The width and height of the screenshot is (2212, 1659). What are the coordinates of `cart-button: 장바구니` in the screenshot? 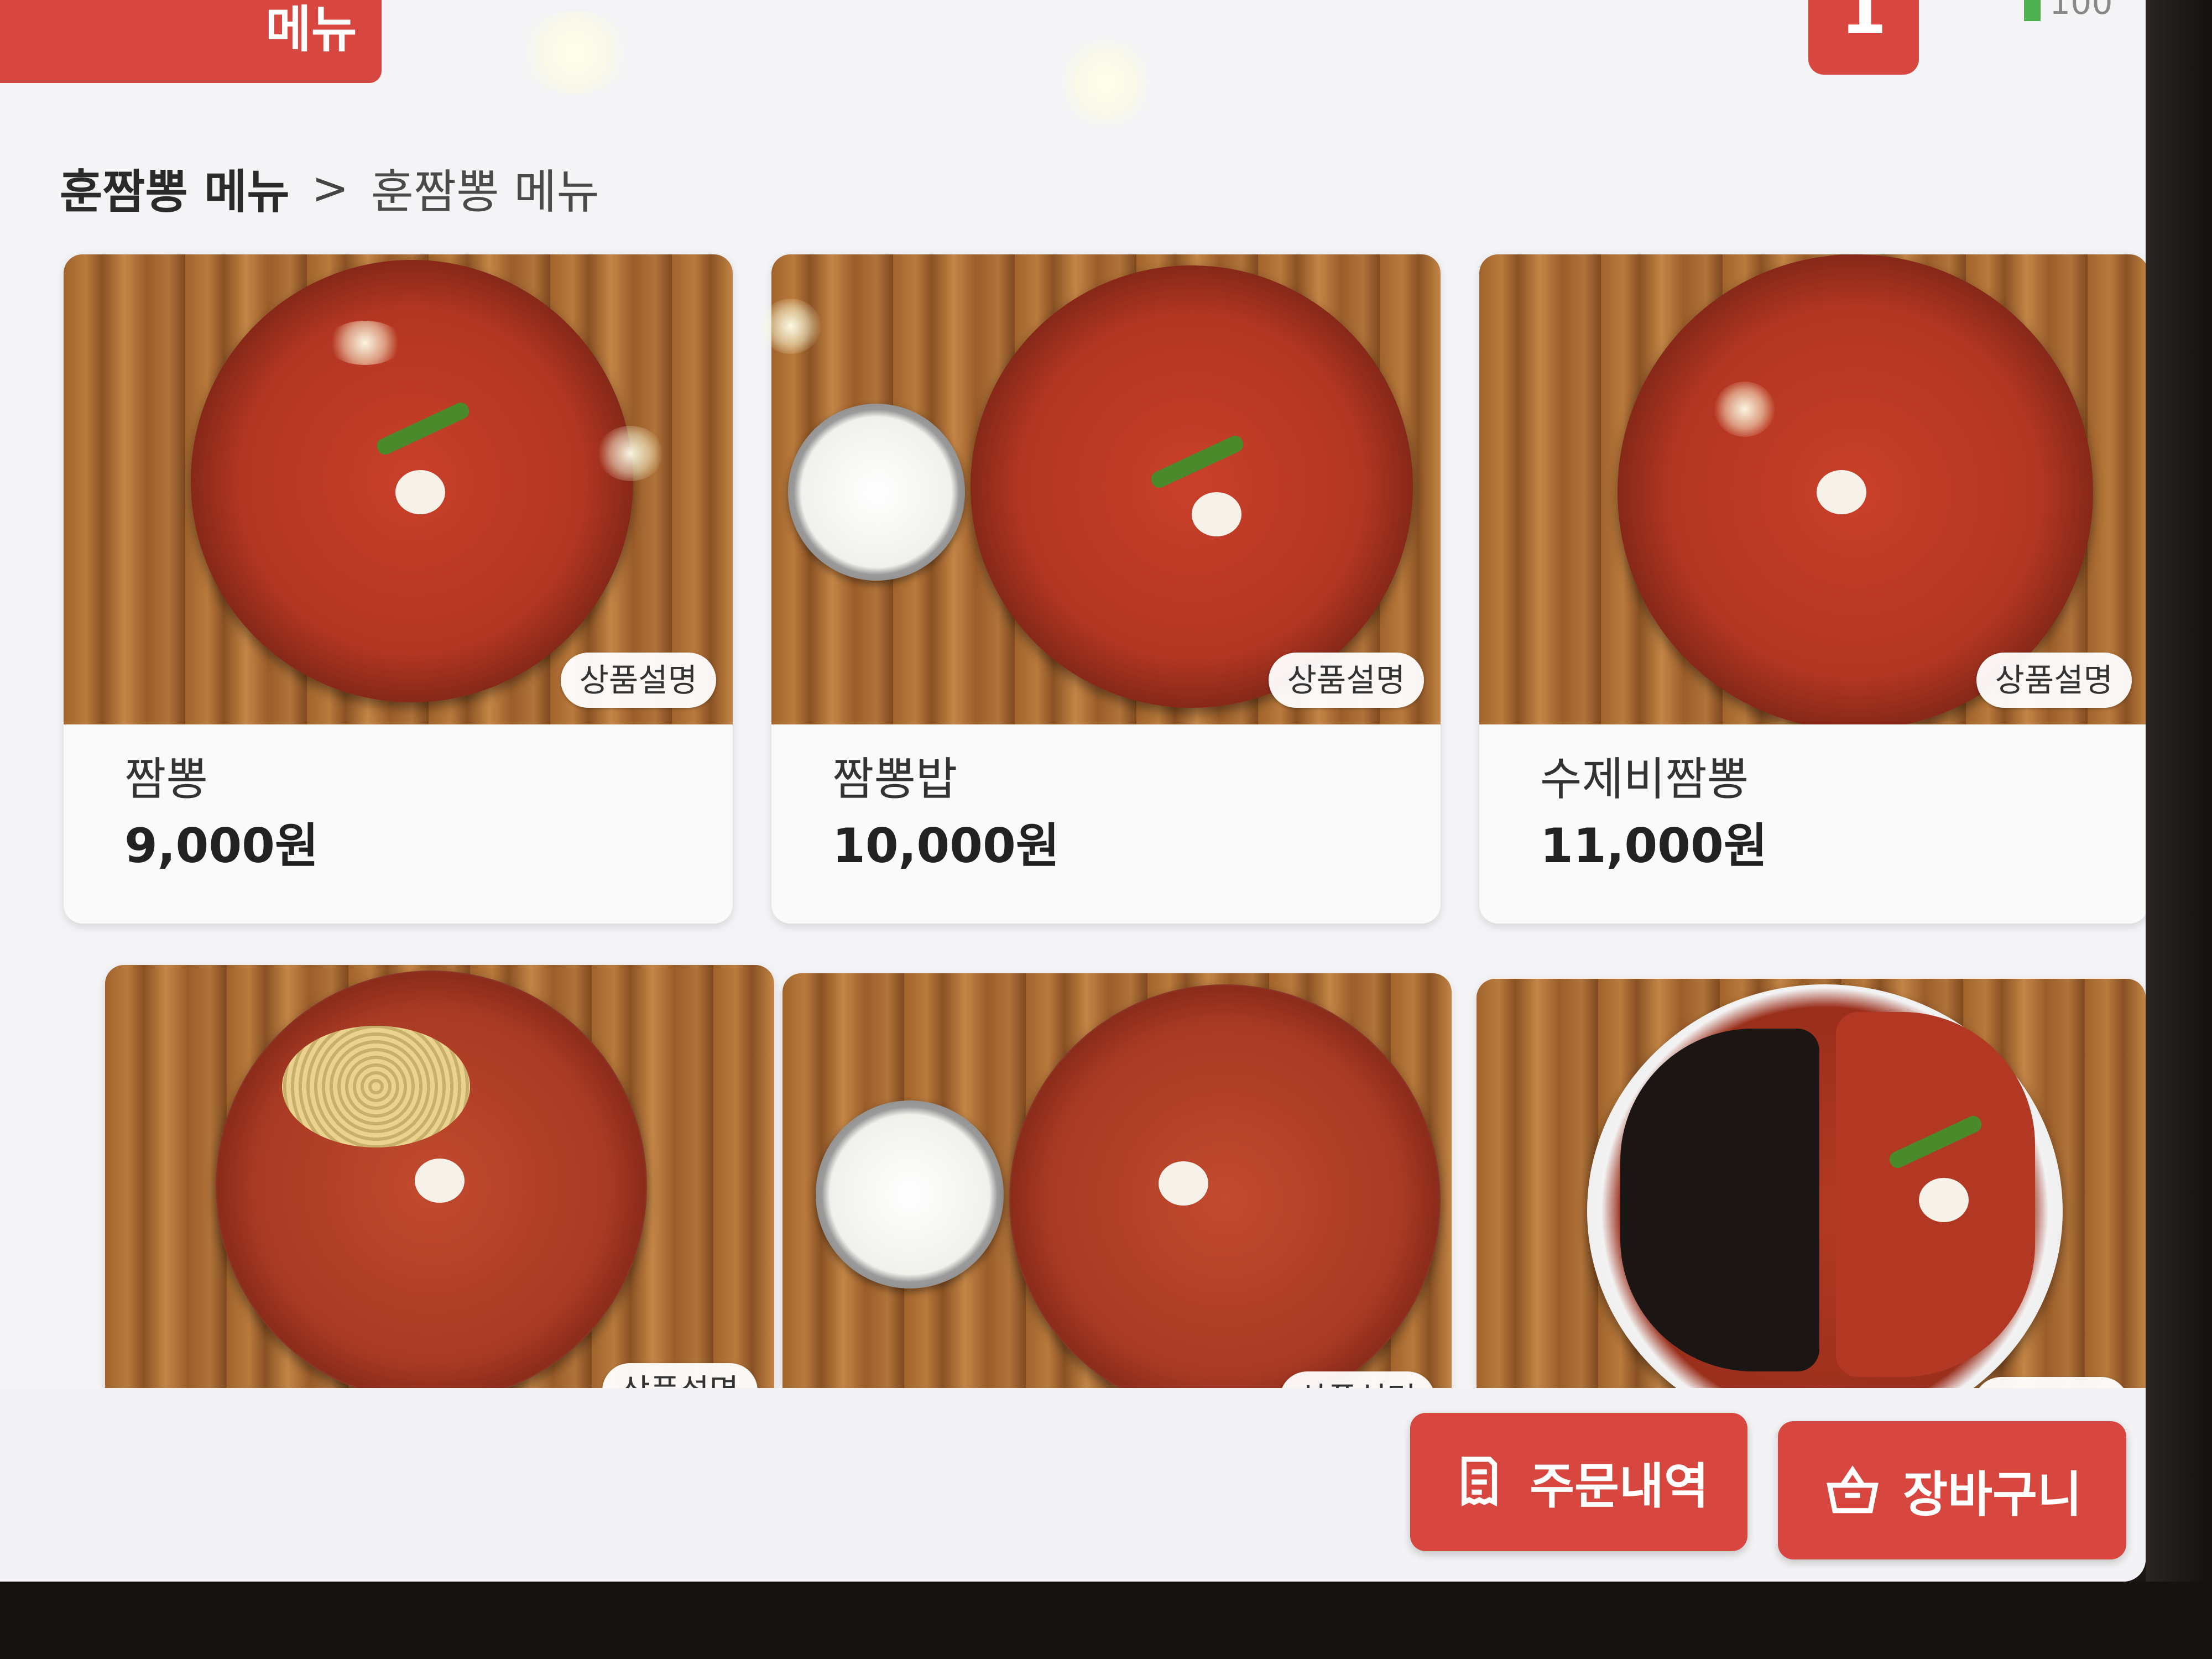 It's located at (1952, 1490).